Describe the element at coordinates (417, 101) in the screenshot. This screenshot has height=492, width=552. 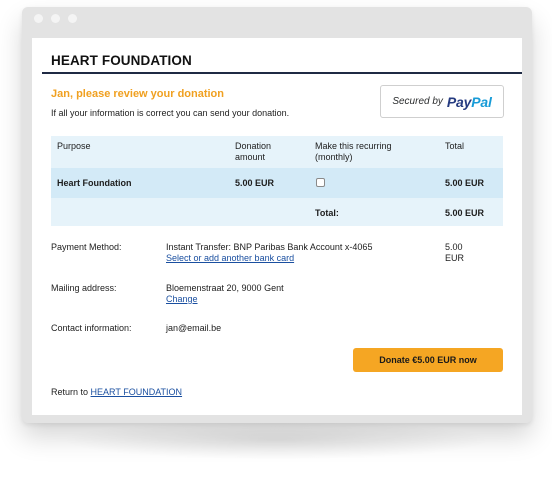
I see `secured-by-label: Secured by` at that location.